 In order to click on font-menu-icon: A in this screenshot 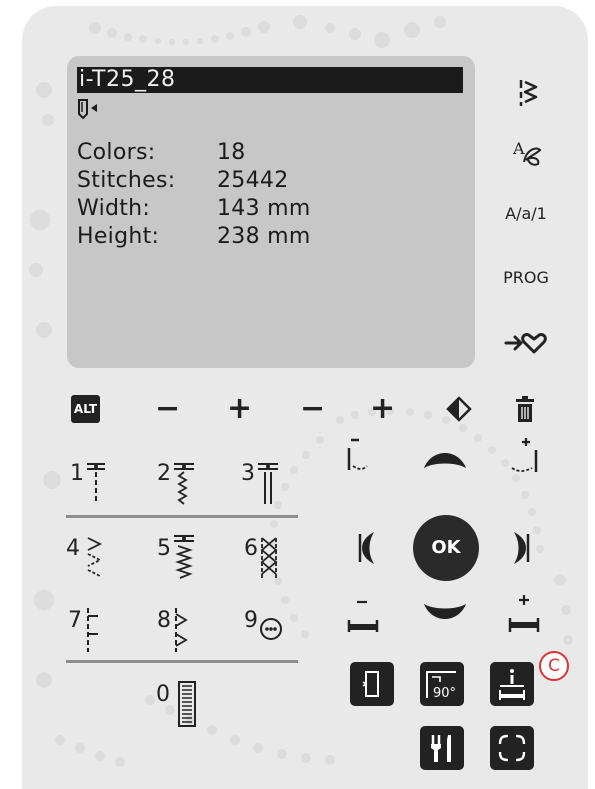, I will do `click(527, 152)`.